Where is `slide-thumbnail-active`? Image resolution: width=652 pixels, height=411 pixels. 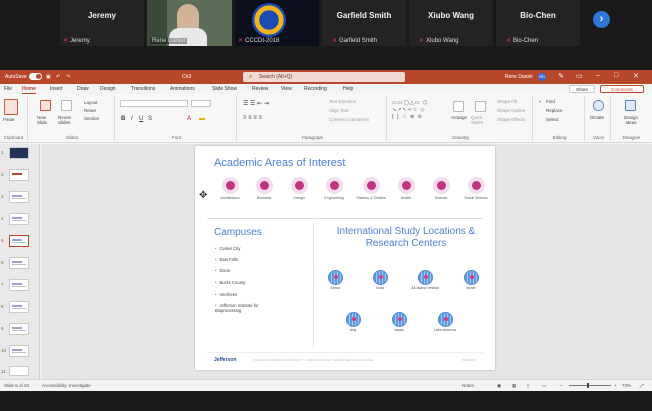
slide-thumbnail-active is located at coordinates (19, 241).